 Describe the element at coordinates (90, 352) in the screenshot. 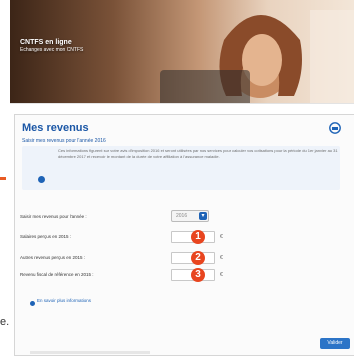

I see `footer-bar` at that location.